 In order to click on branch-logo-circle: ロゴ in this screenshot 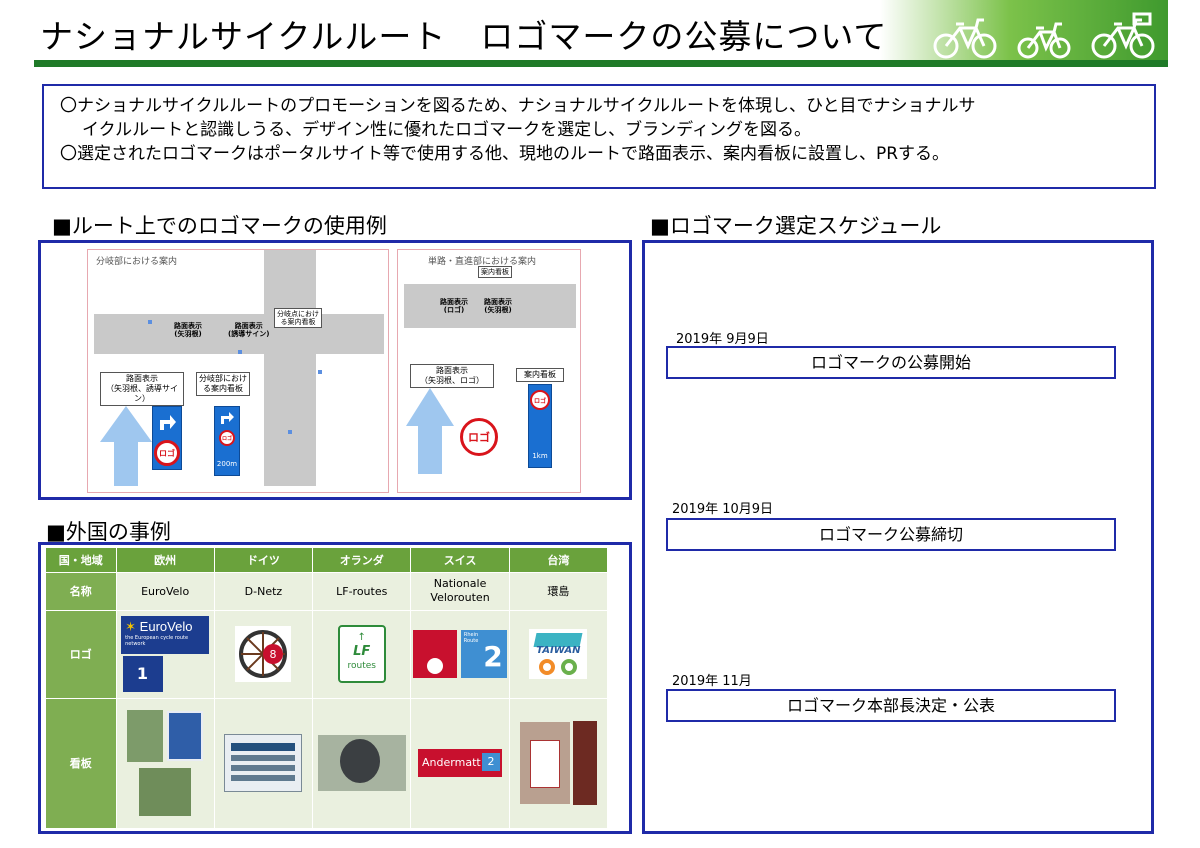, I will do `click(167, 453)`.